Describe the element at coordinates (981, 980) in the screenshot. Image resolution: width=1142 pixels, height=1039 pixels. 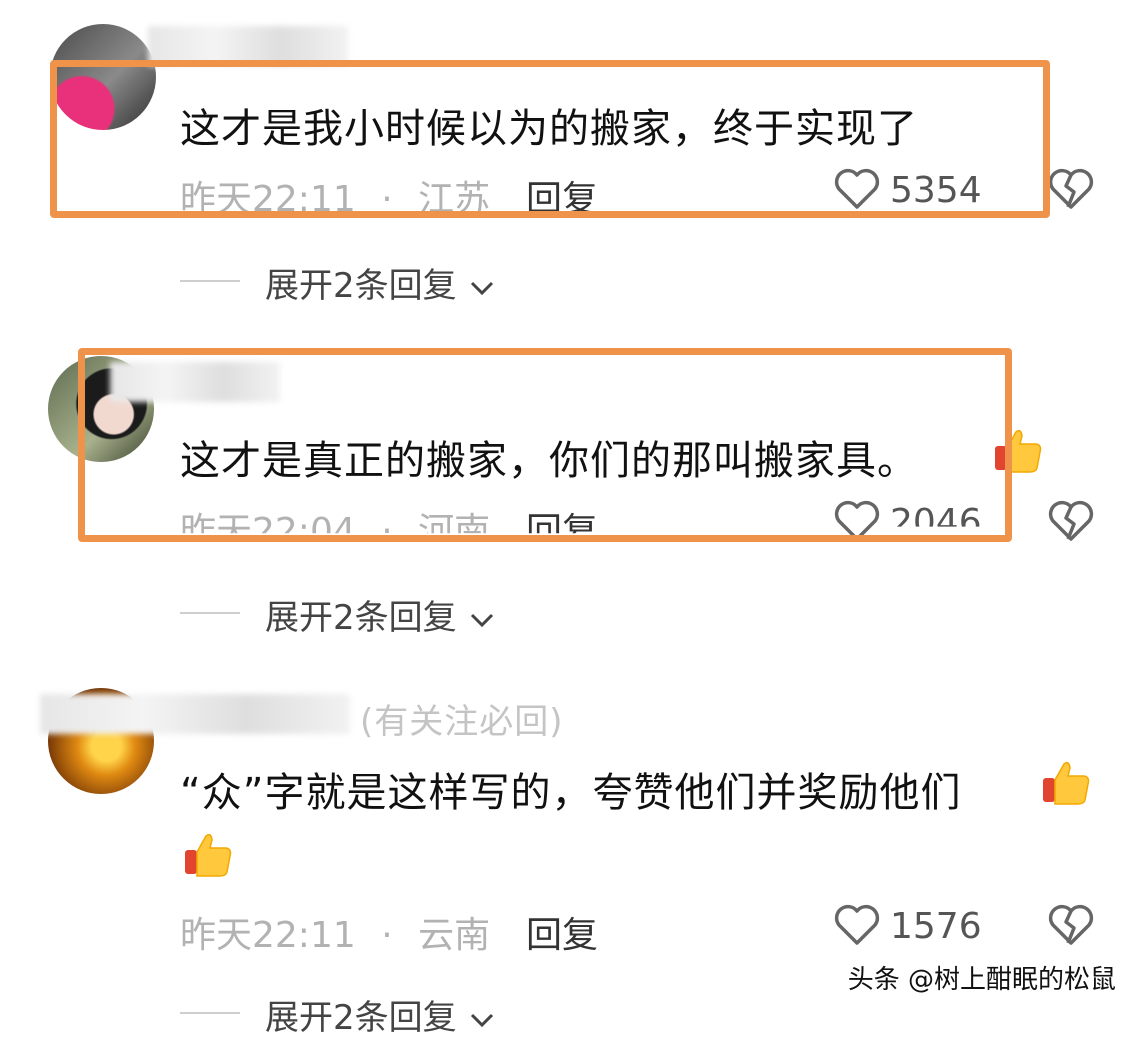
I see `watermark: 头条 @树上酣眠的松鼠` at that location.